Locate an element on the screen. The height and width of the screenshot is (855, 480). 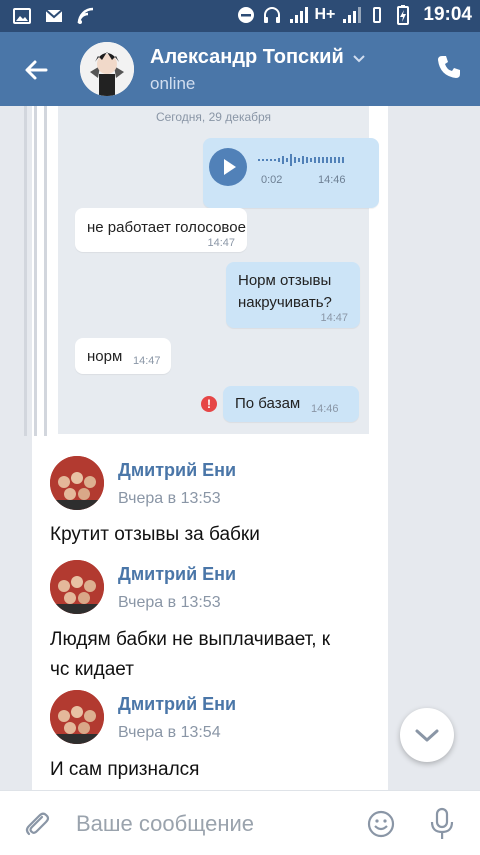
comment-header: Дмитрий Ени Вчера в 13:54 is located at coordinates (210, 718).